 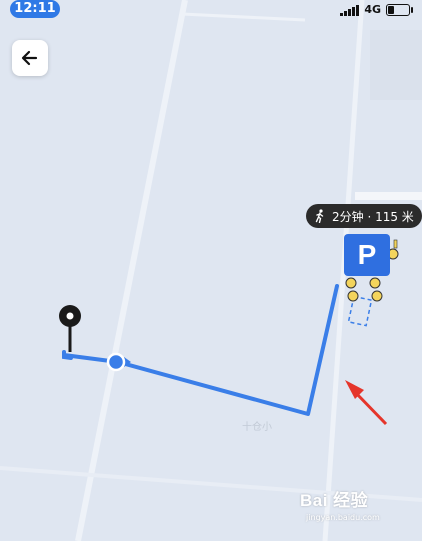 What do you see at coordinates (116, 362) in the screenshot?
I see `current-location-icon` at bounding box center [116, 362].